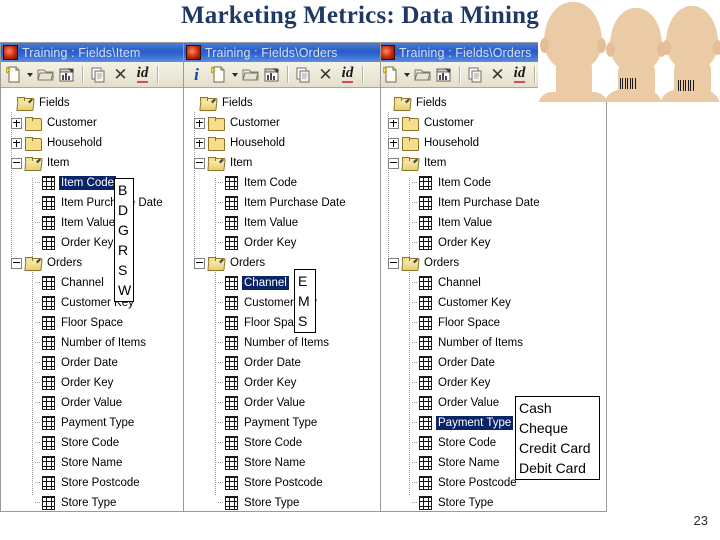 The width and height of the screenshot is (720, 540). I want to click on dropdown-option: W, so click(124, 290).